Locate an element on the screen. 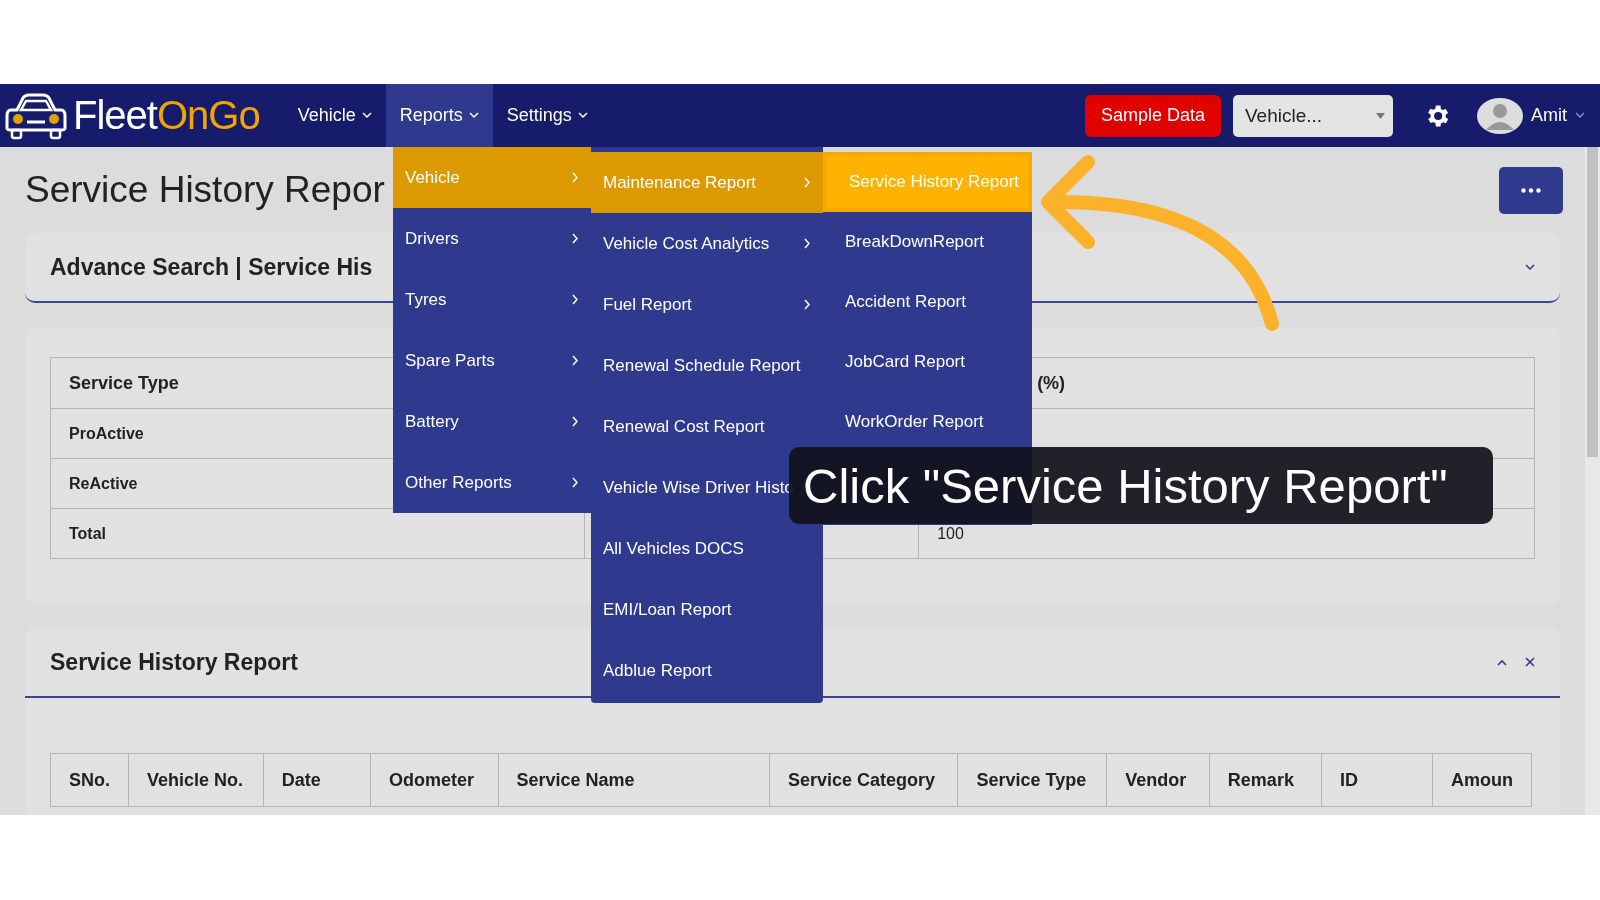 Image resolution: width=1600 pixels, height=900 pixels. user-name: Amit is located at coordinates (1549, 115).